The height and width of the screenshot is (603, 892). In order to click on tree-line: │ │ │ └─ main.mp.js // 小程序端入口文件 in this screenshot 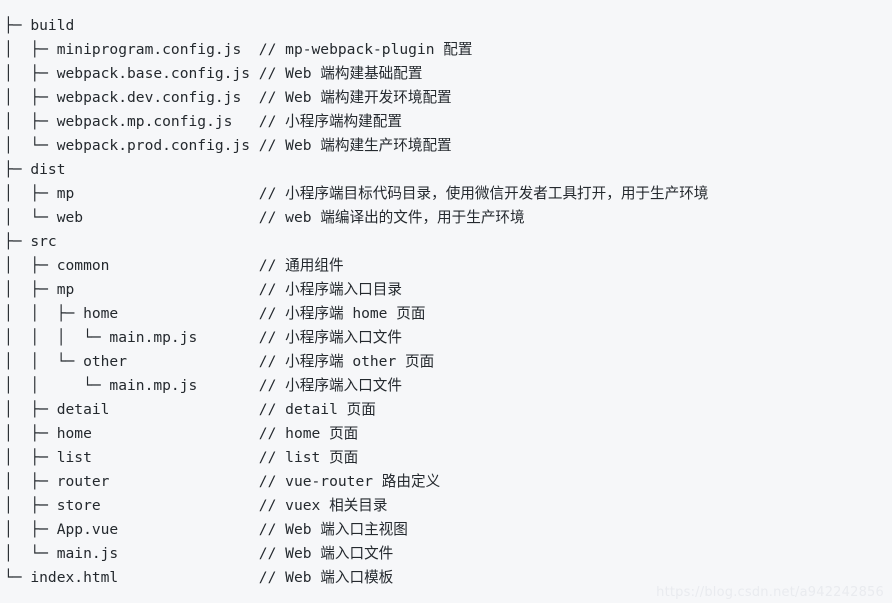, I will do `click(203, 337)`.